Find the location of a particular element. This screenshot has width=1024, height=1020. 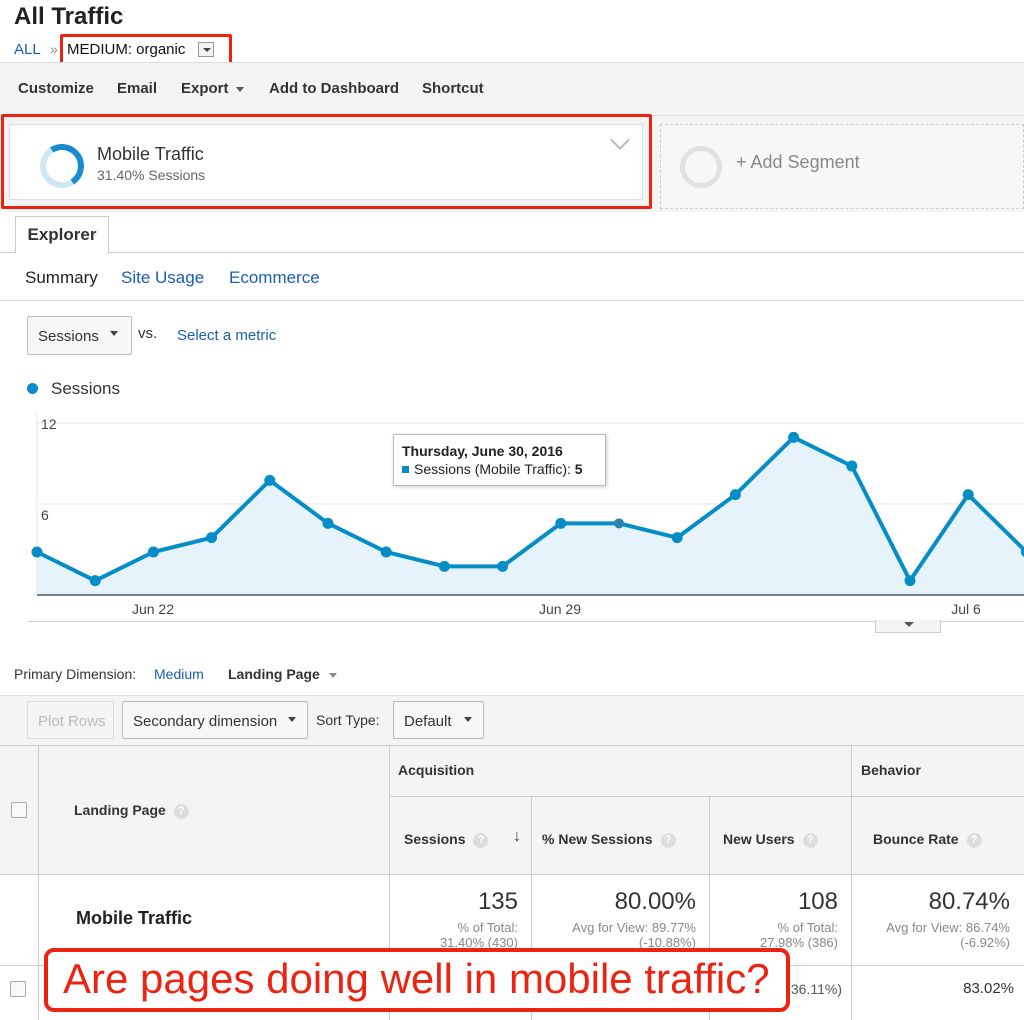

segment-highlight-box is located at coordinates (326, 161).